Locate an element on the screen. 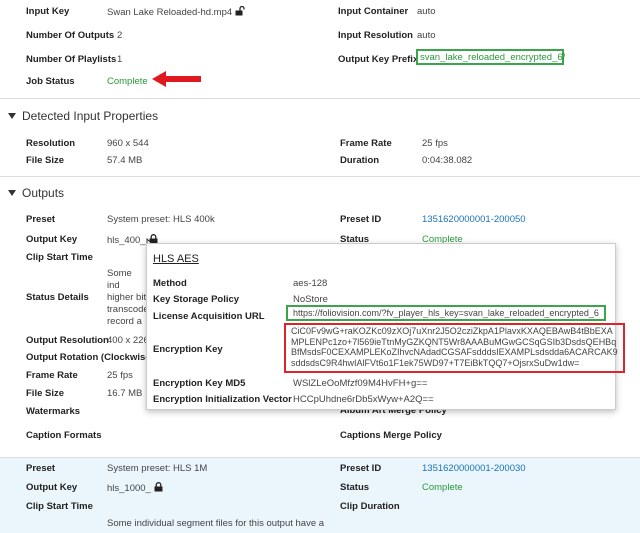 This screenshot has width=640, height=533. unlock-icon is located at coordinates (240, 11).